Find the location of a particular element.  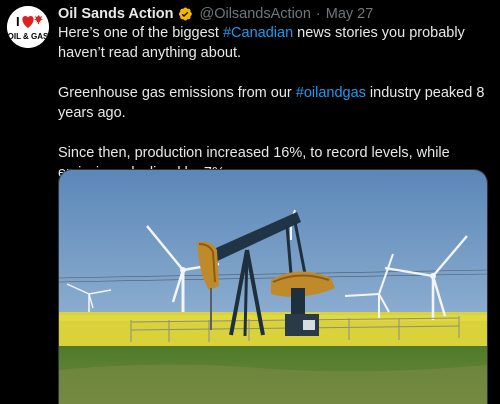

author-handle: @OilsandsAction is located at coordinates (254, 14).